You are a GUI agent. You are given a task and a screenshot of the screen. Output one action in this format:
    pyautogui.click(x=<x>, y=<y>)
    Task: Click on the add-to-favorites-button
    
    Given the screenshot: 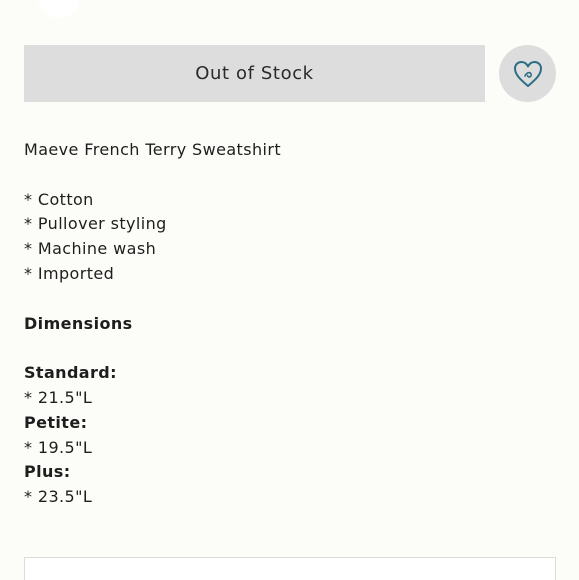 What is the action you would take?
    pyautogui.click(x=527, y=73)
    